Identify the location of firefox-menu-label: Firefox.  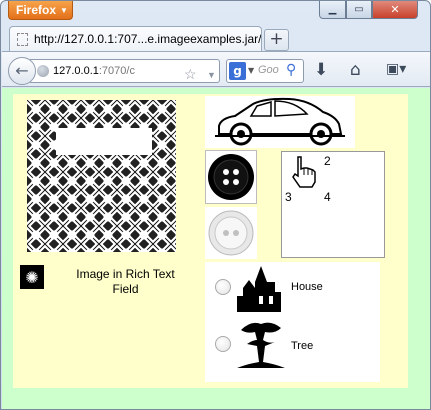
(36, 10).